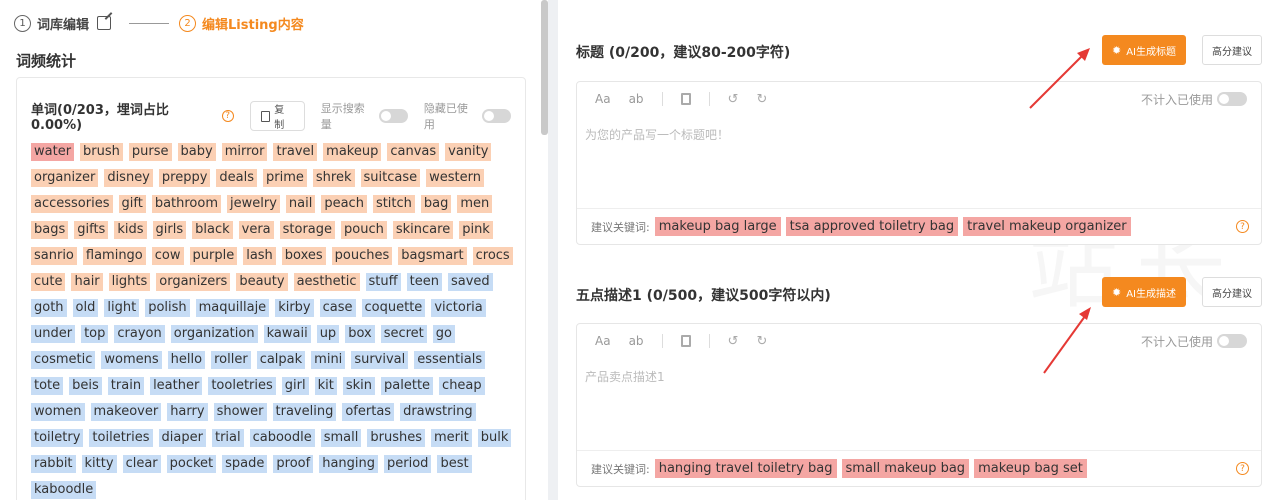  Describe the element at coordinates (122, 308) in the screenshot. I see `word-tag: light` at that location.